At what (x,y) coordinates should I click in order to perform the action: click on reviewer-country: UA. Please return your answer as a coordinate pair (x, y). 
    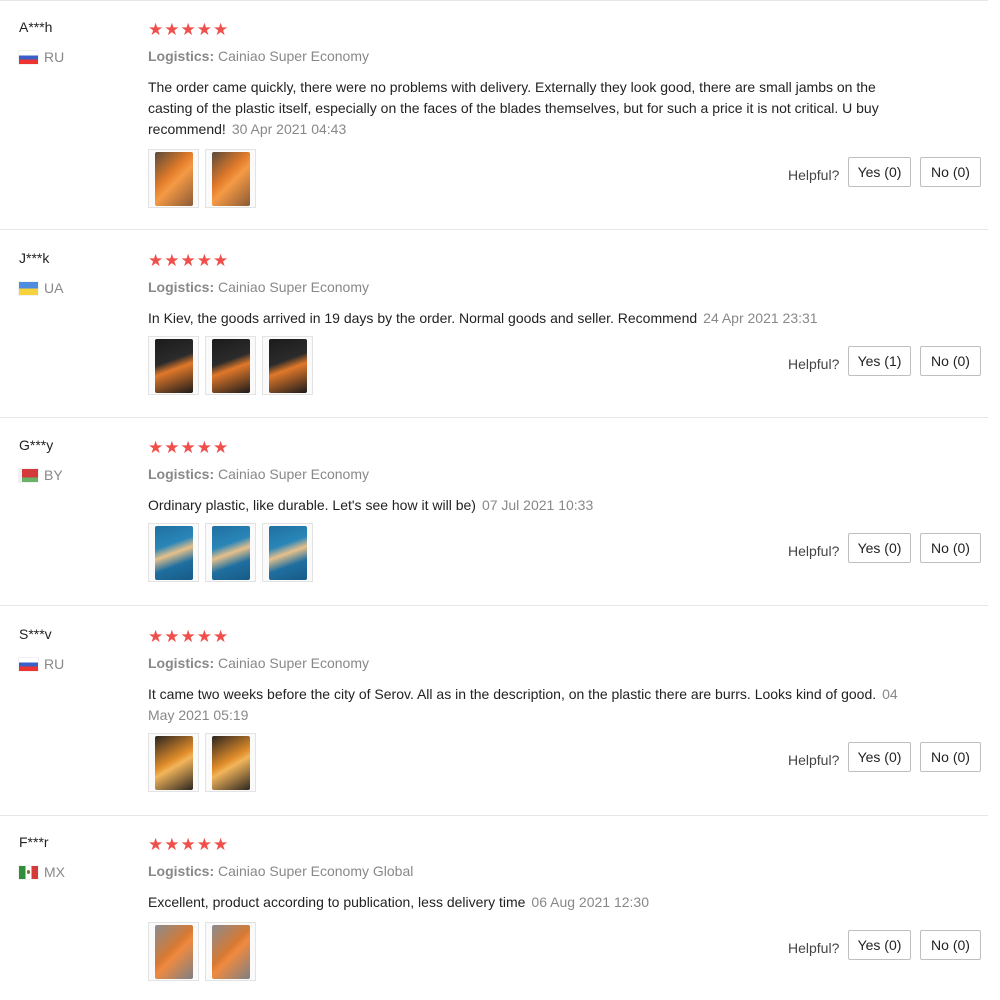
    Looking at the image, I should click on (41, 288).